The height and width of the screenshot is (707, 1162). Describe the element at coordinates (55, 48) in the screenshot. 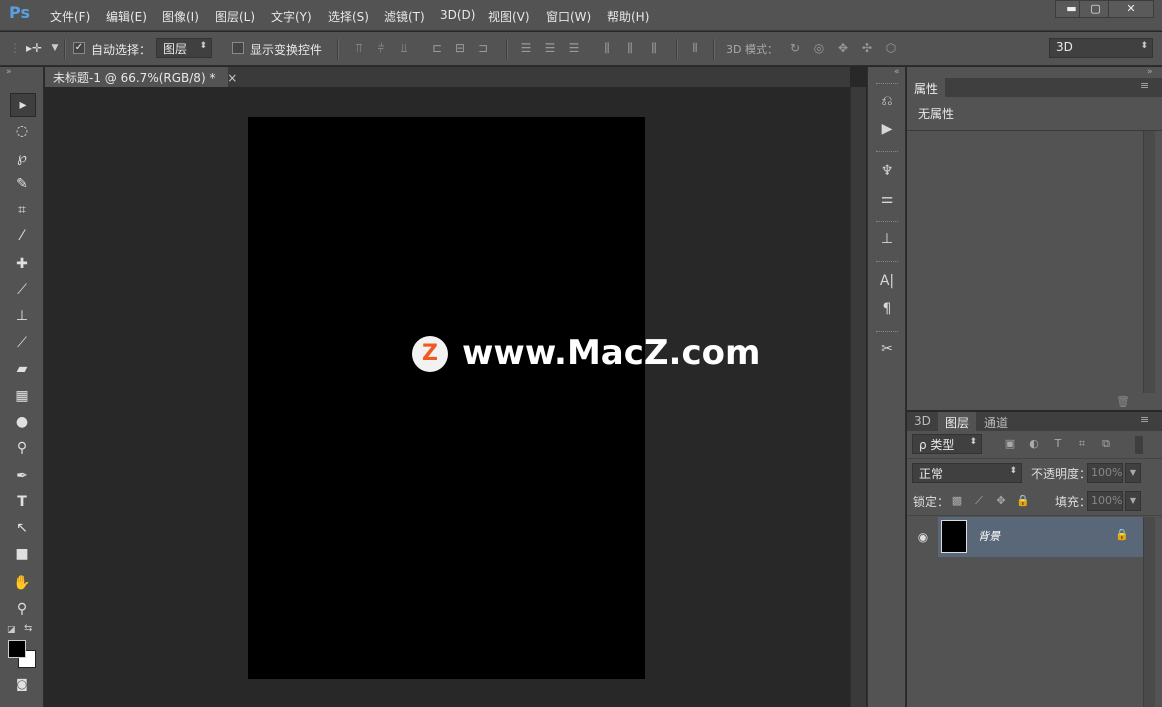

I see `tool-preset-chevron-down-icon: ▼` at that location.